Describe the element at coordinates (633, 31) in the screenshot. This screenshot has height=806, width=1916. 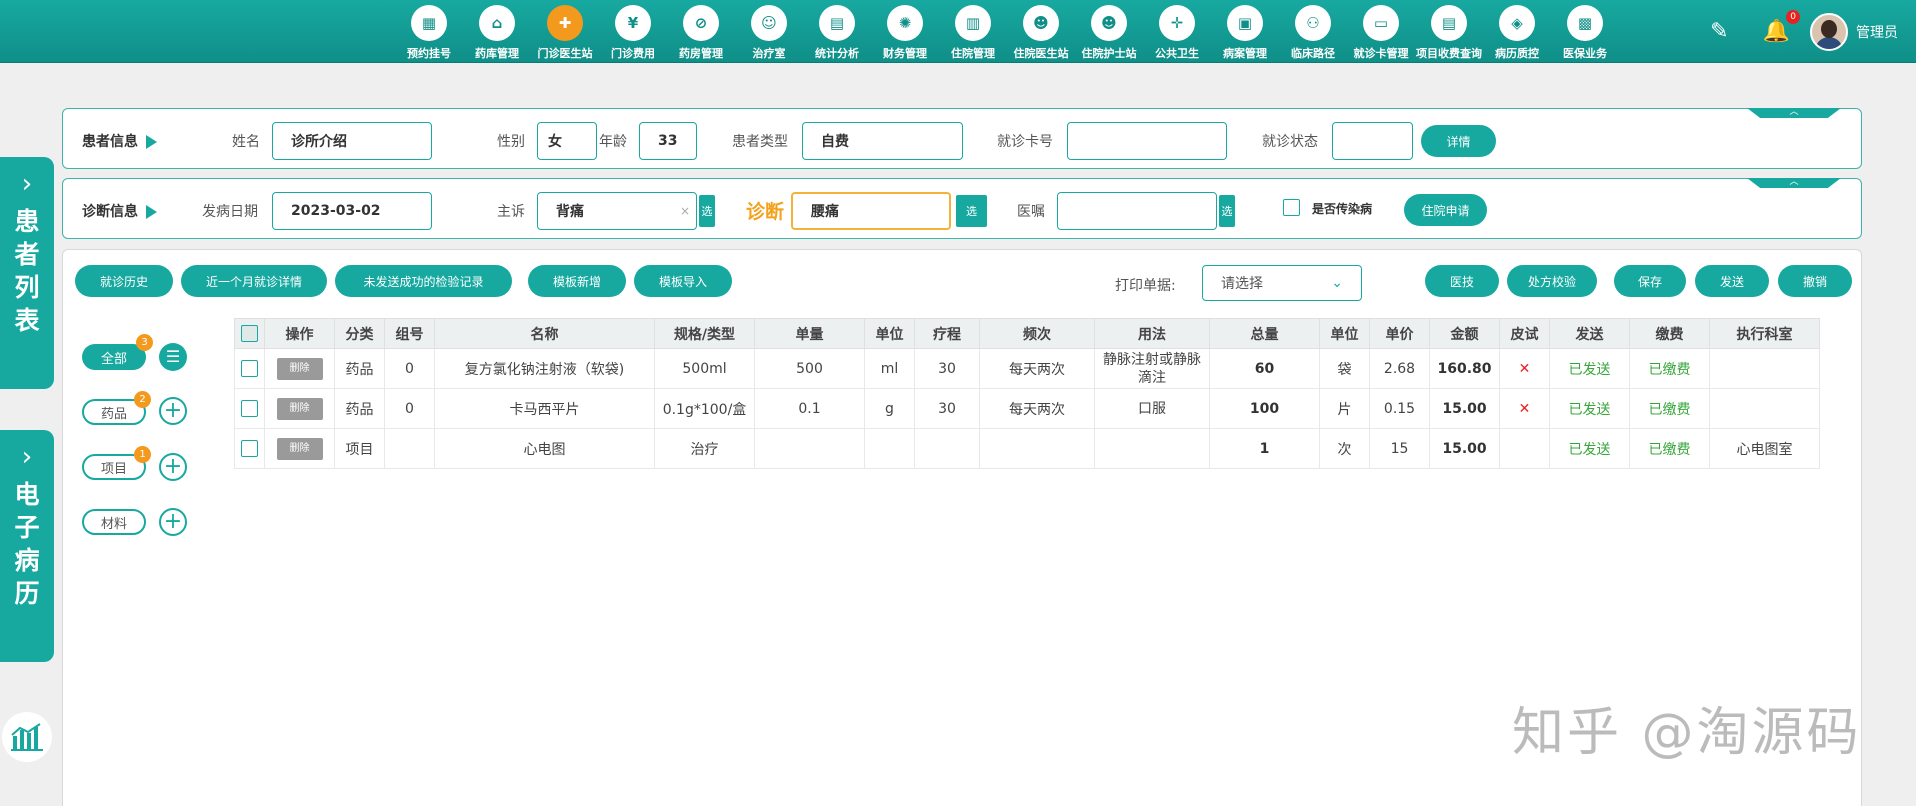
I see `nav-item-3: ¥ 门诊费用` at that location.